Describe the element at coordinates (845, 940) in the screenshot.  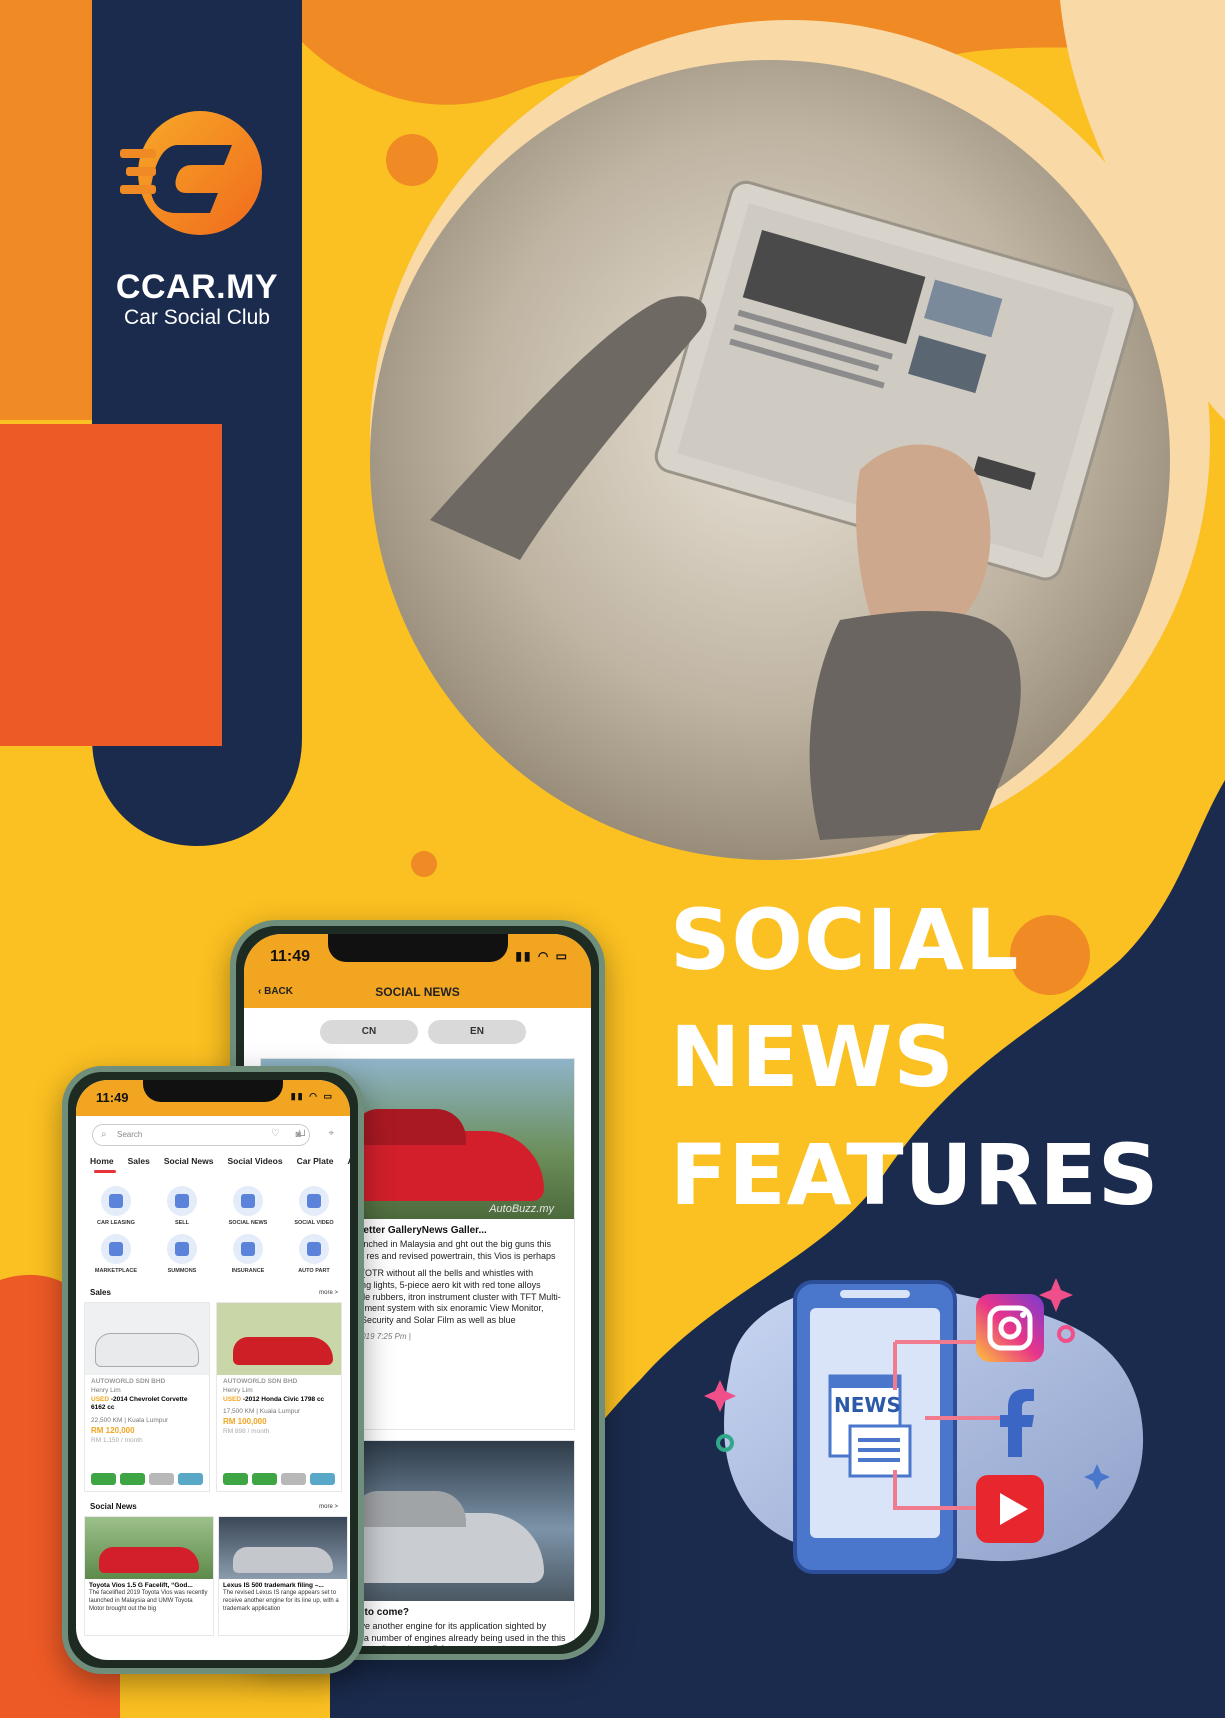
I see `headline-line1: SOCIAL` at that location.